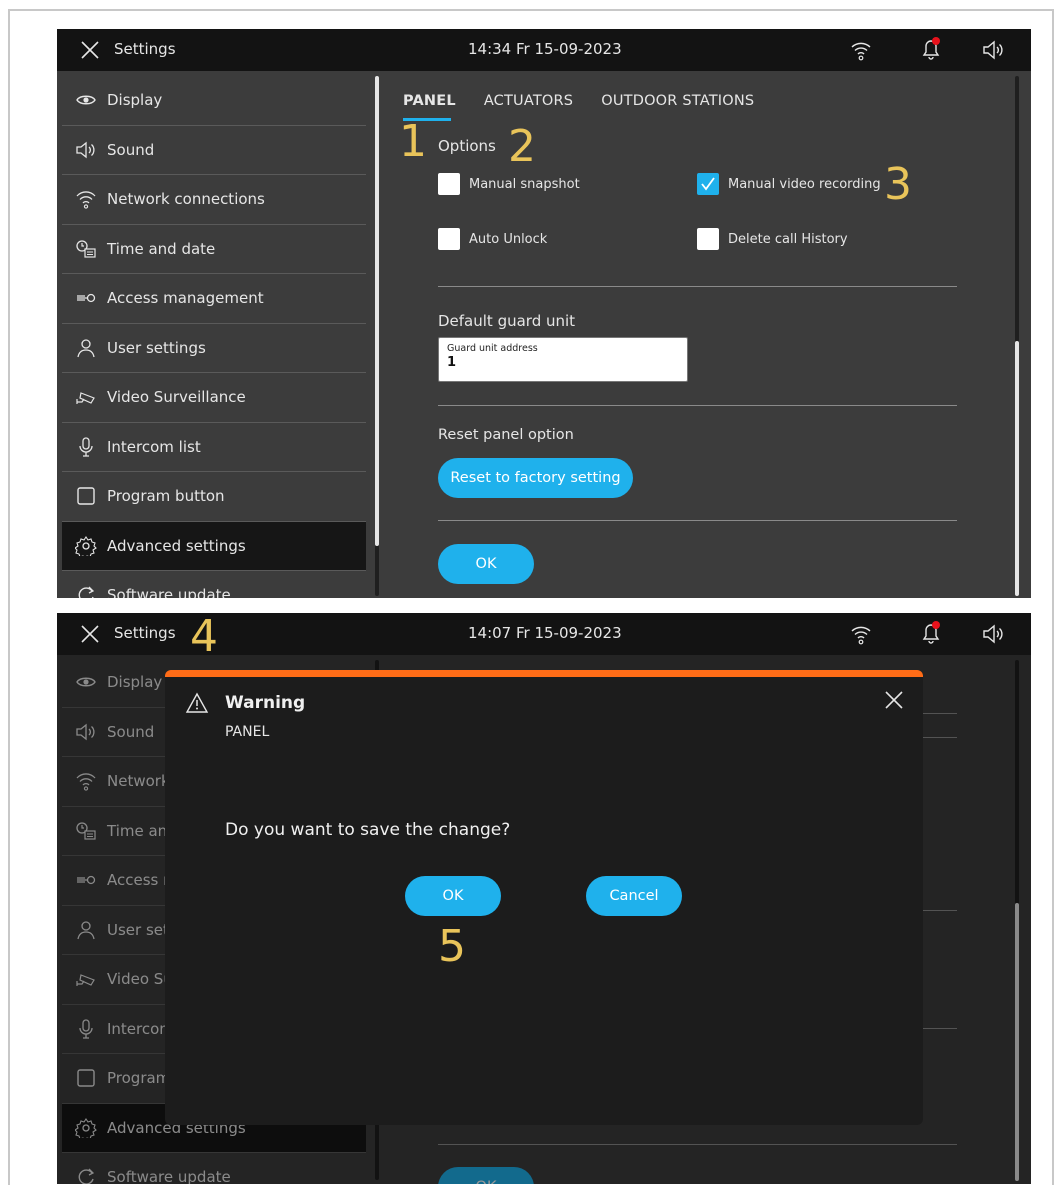  I want to click on sidebar-item-access-management: Access management, so click(214, 299).